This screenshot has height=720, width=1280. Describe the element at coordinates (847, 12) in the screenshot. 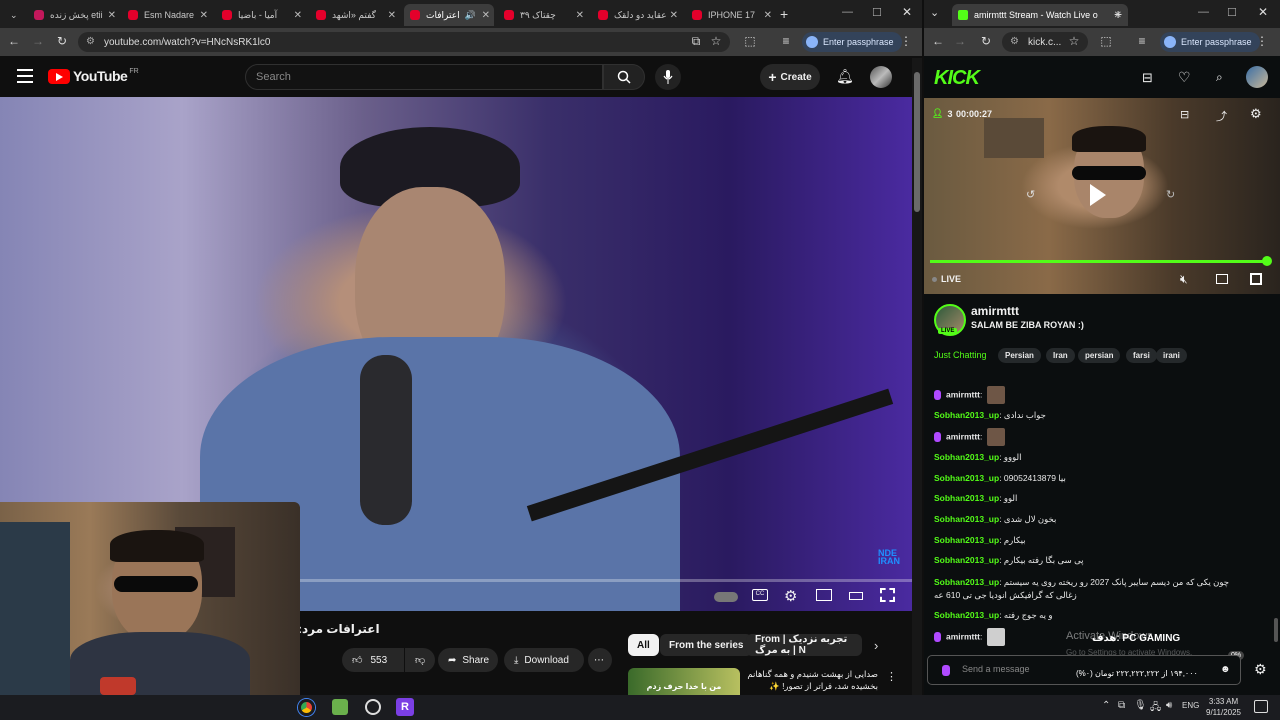

I see `minimize-icon: —` at that location.